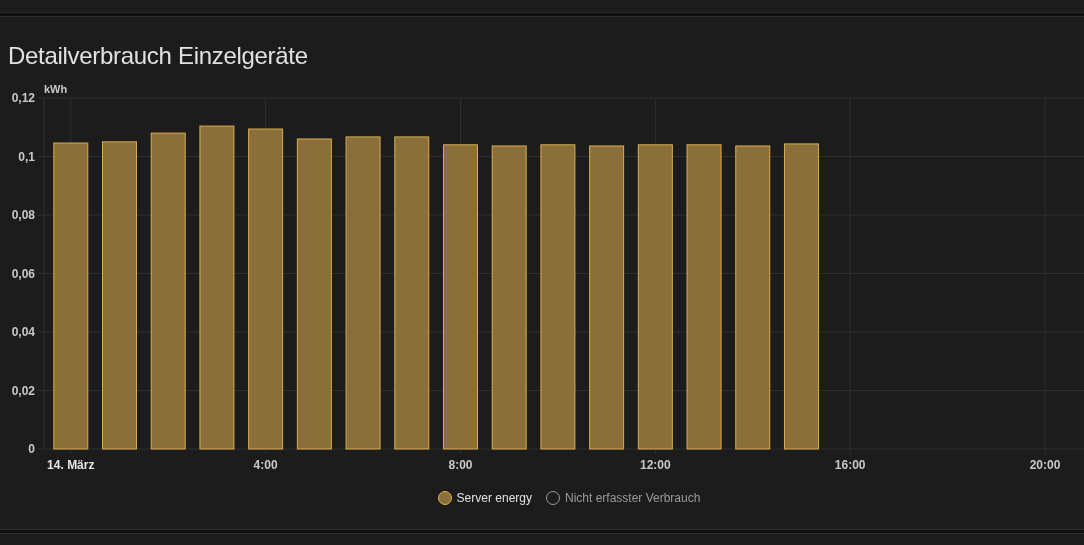  What do you see at coordinates (23, 390) in the screenshot?
I see `y-tick-label: 0,02` at bounding box center [23, 390].